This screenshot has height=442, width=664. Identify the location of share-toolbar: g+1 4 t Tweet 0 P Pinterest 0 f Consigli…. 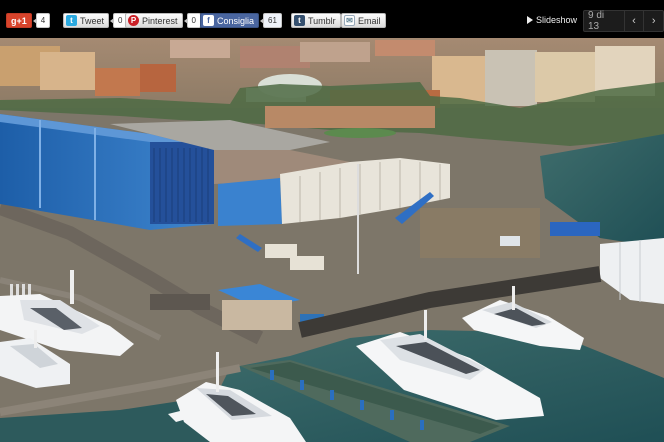
(332, 19).